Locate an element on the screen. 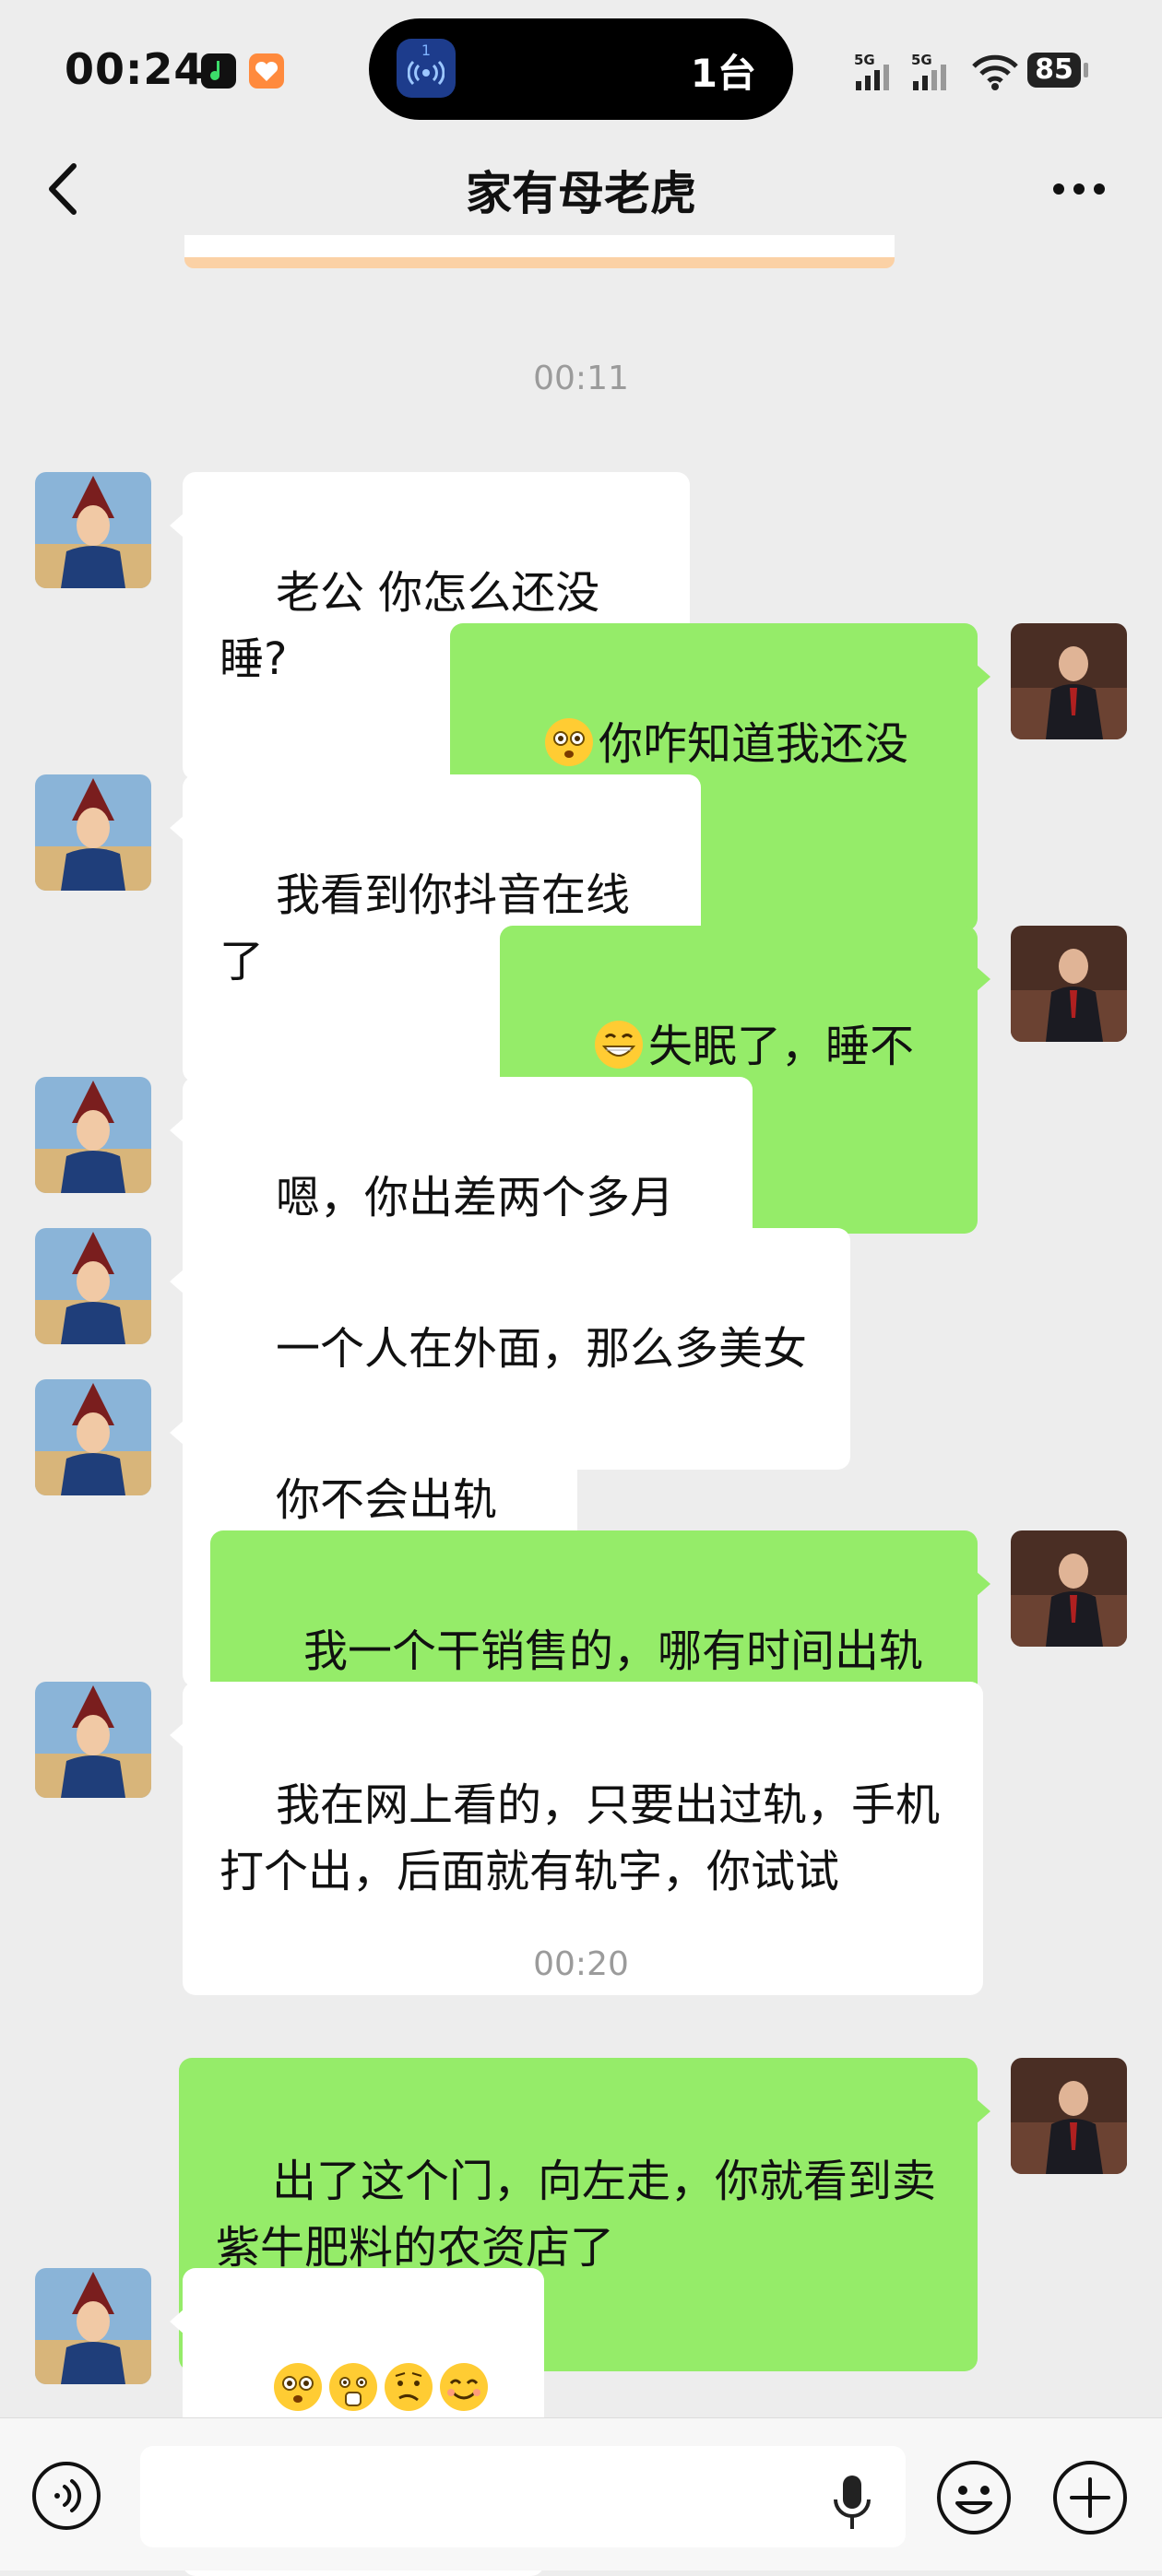  music-app-icon is located at coordinates (218, 71).